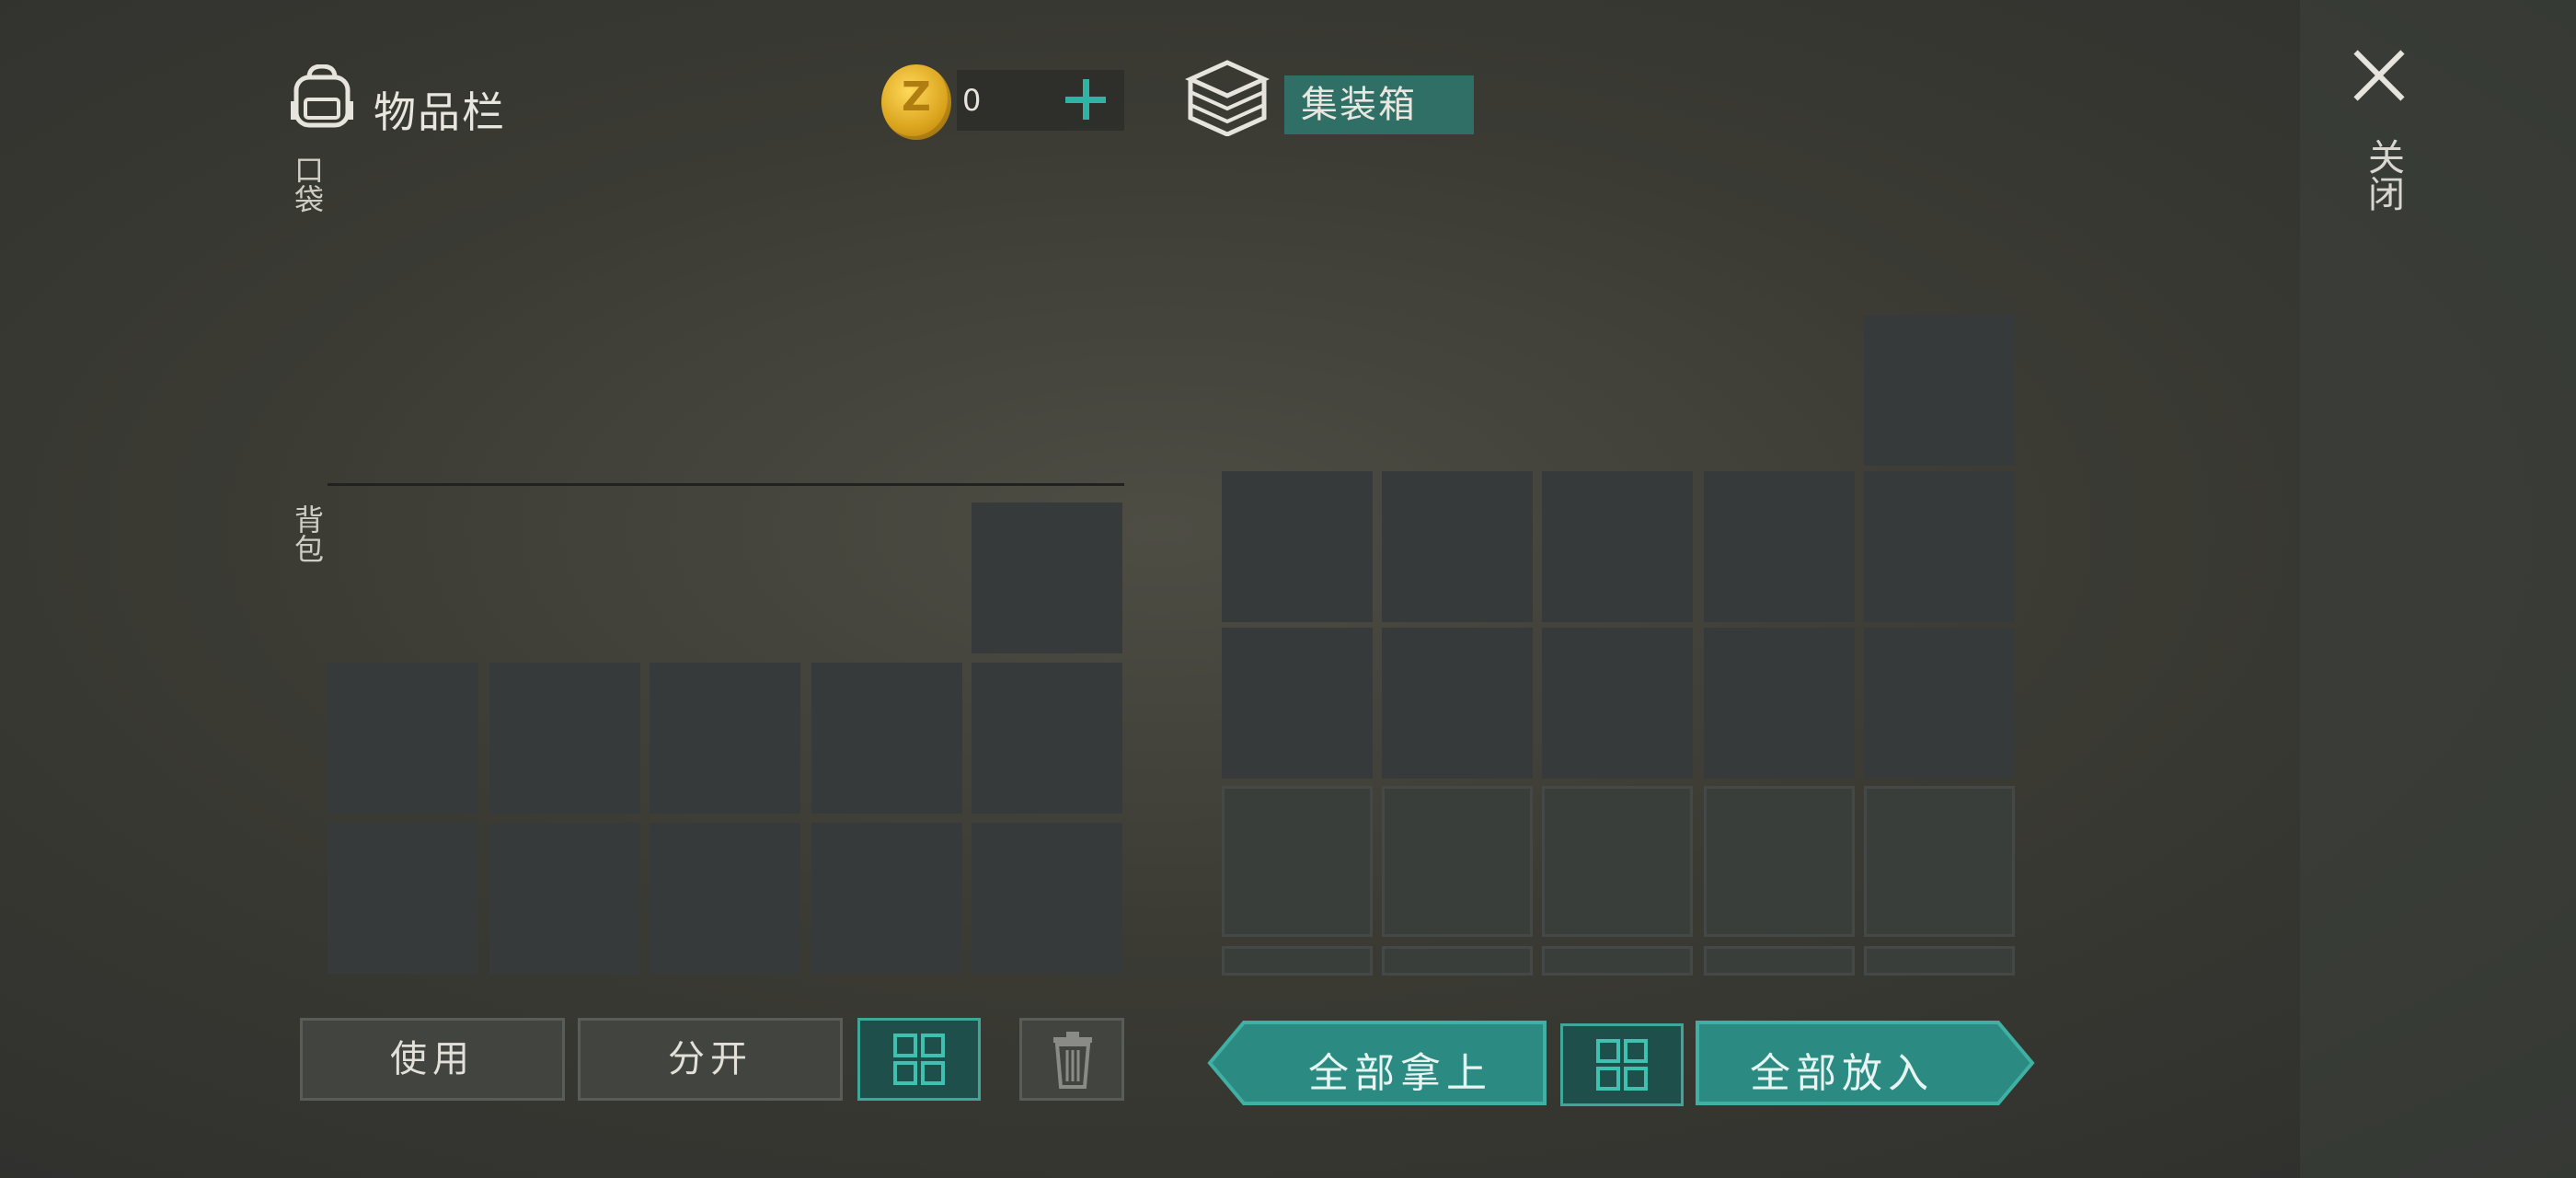  Describe the element at coordinates (322, 96) in the screenshot. I see `backpack-icon` at that location.